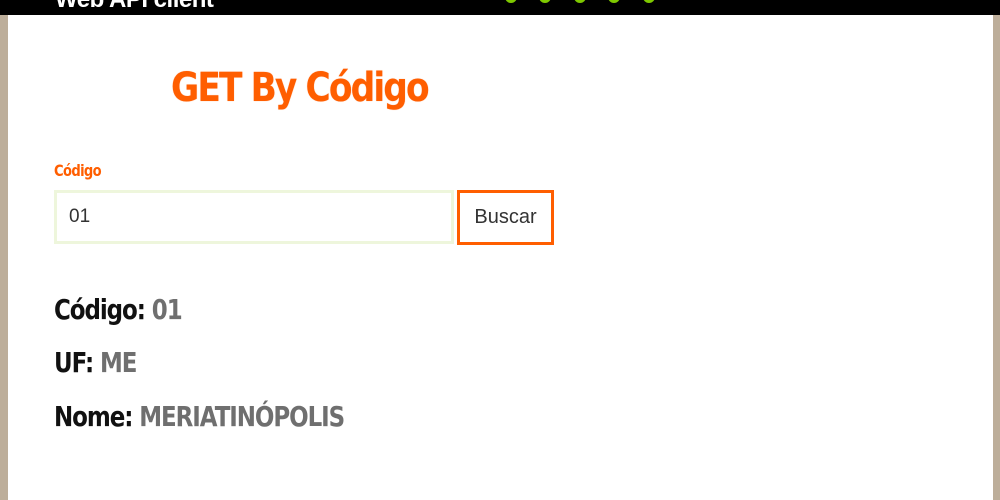  Describe the element at coordinates (300, 88) in the screenshot. I see `page-title: GET By Código` at that location.